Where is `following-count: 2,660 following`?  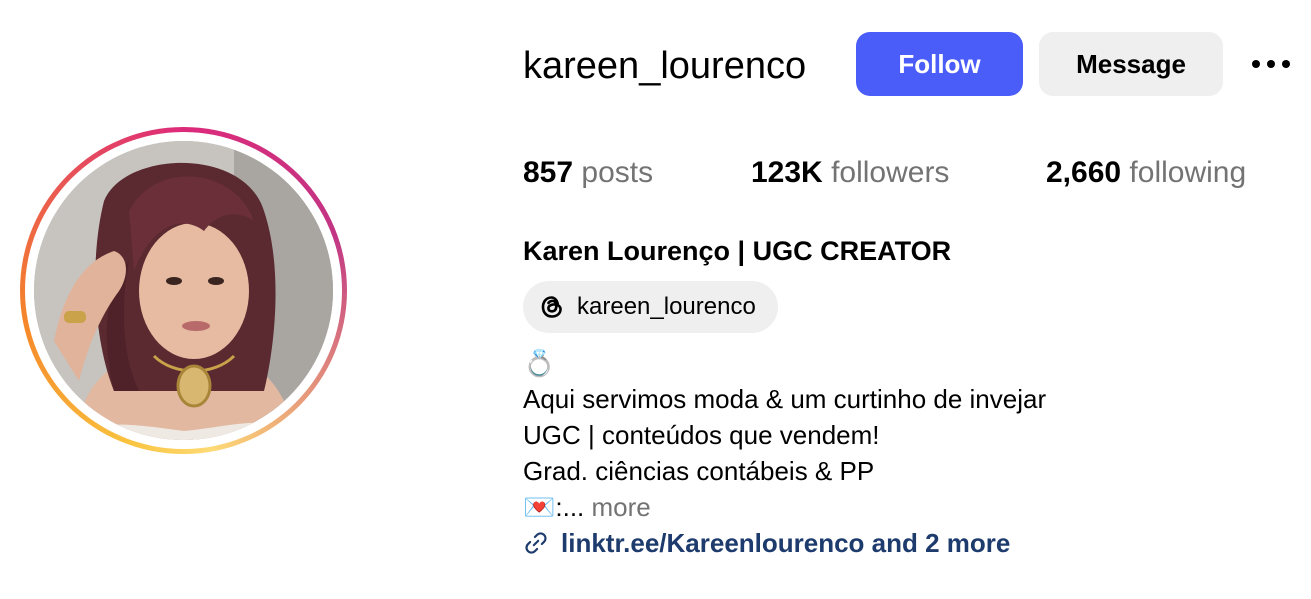 following-count: 2,660 following is located at coordinates (1146, 173).